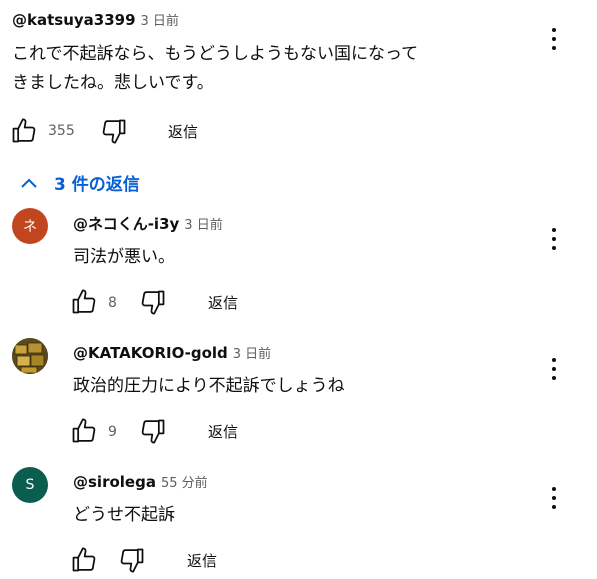  Describe the element at coordinates (209, 386) in the screenshot. I see `reply-text: 政治的圧力により不起訴でしょうね` at that location.